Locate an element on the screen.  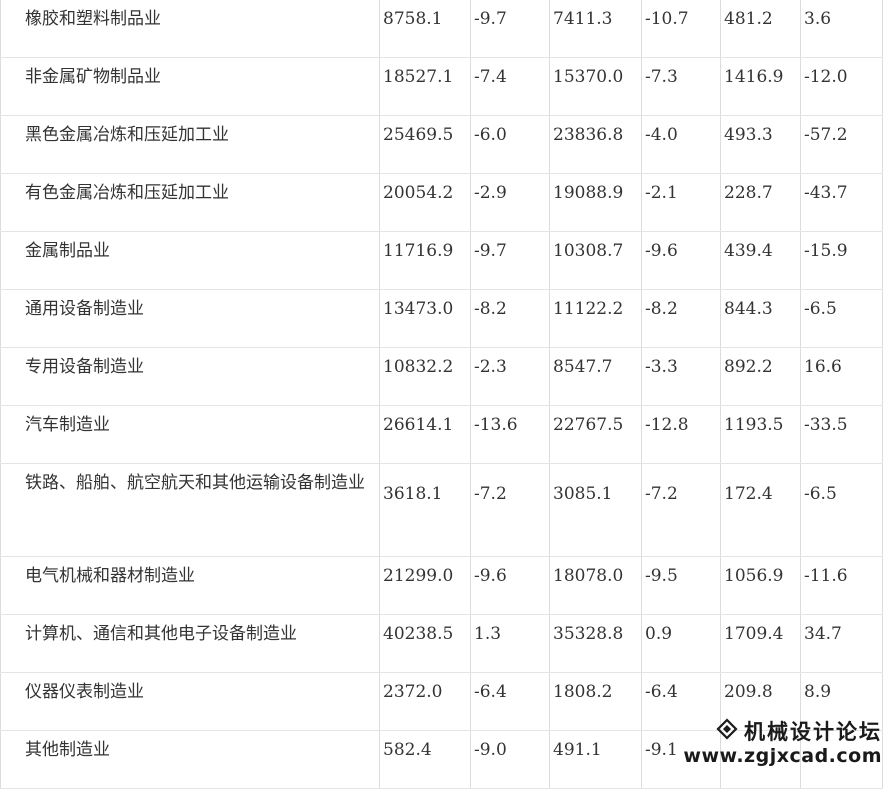
profit-growth-cell: -57.2 is located at coordinates (841, 144).